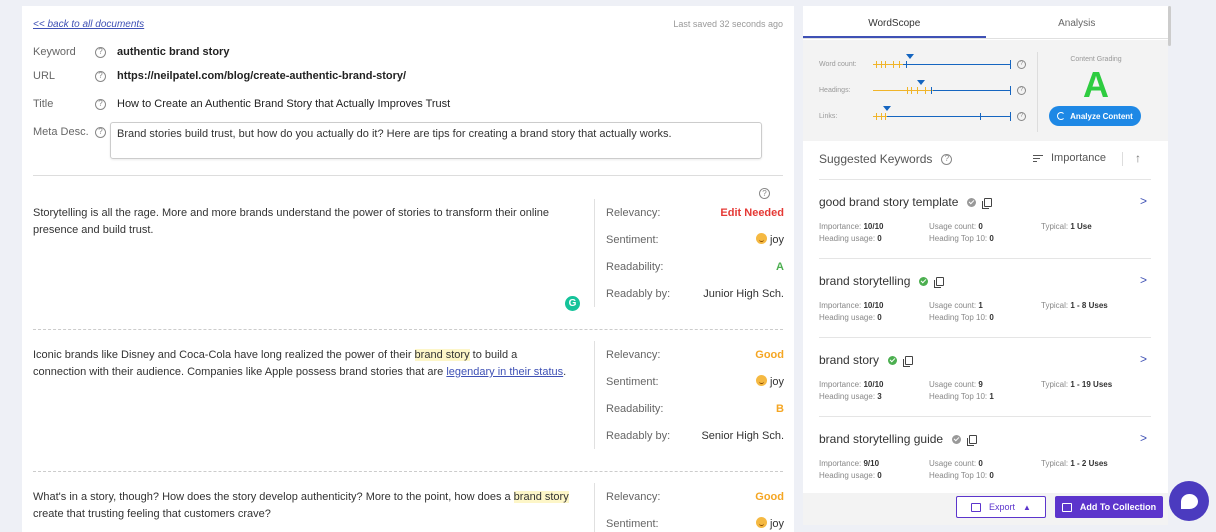 This screenshot has width=1216, height=532. I want to click on readably-by-label: Readably by:, so click(638, 435).